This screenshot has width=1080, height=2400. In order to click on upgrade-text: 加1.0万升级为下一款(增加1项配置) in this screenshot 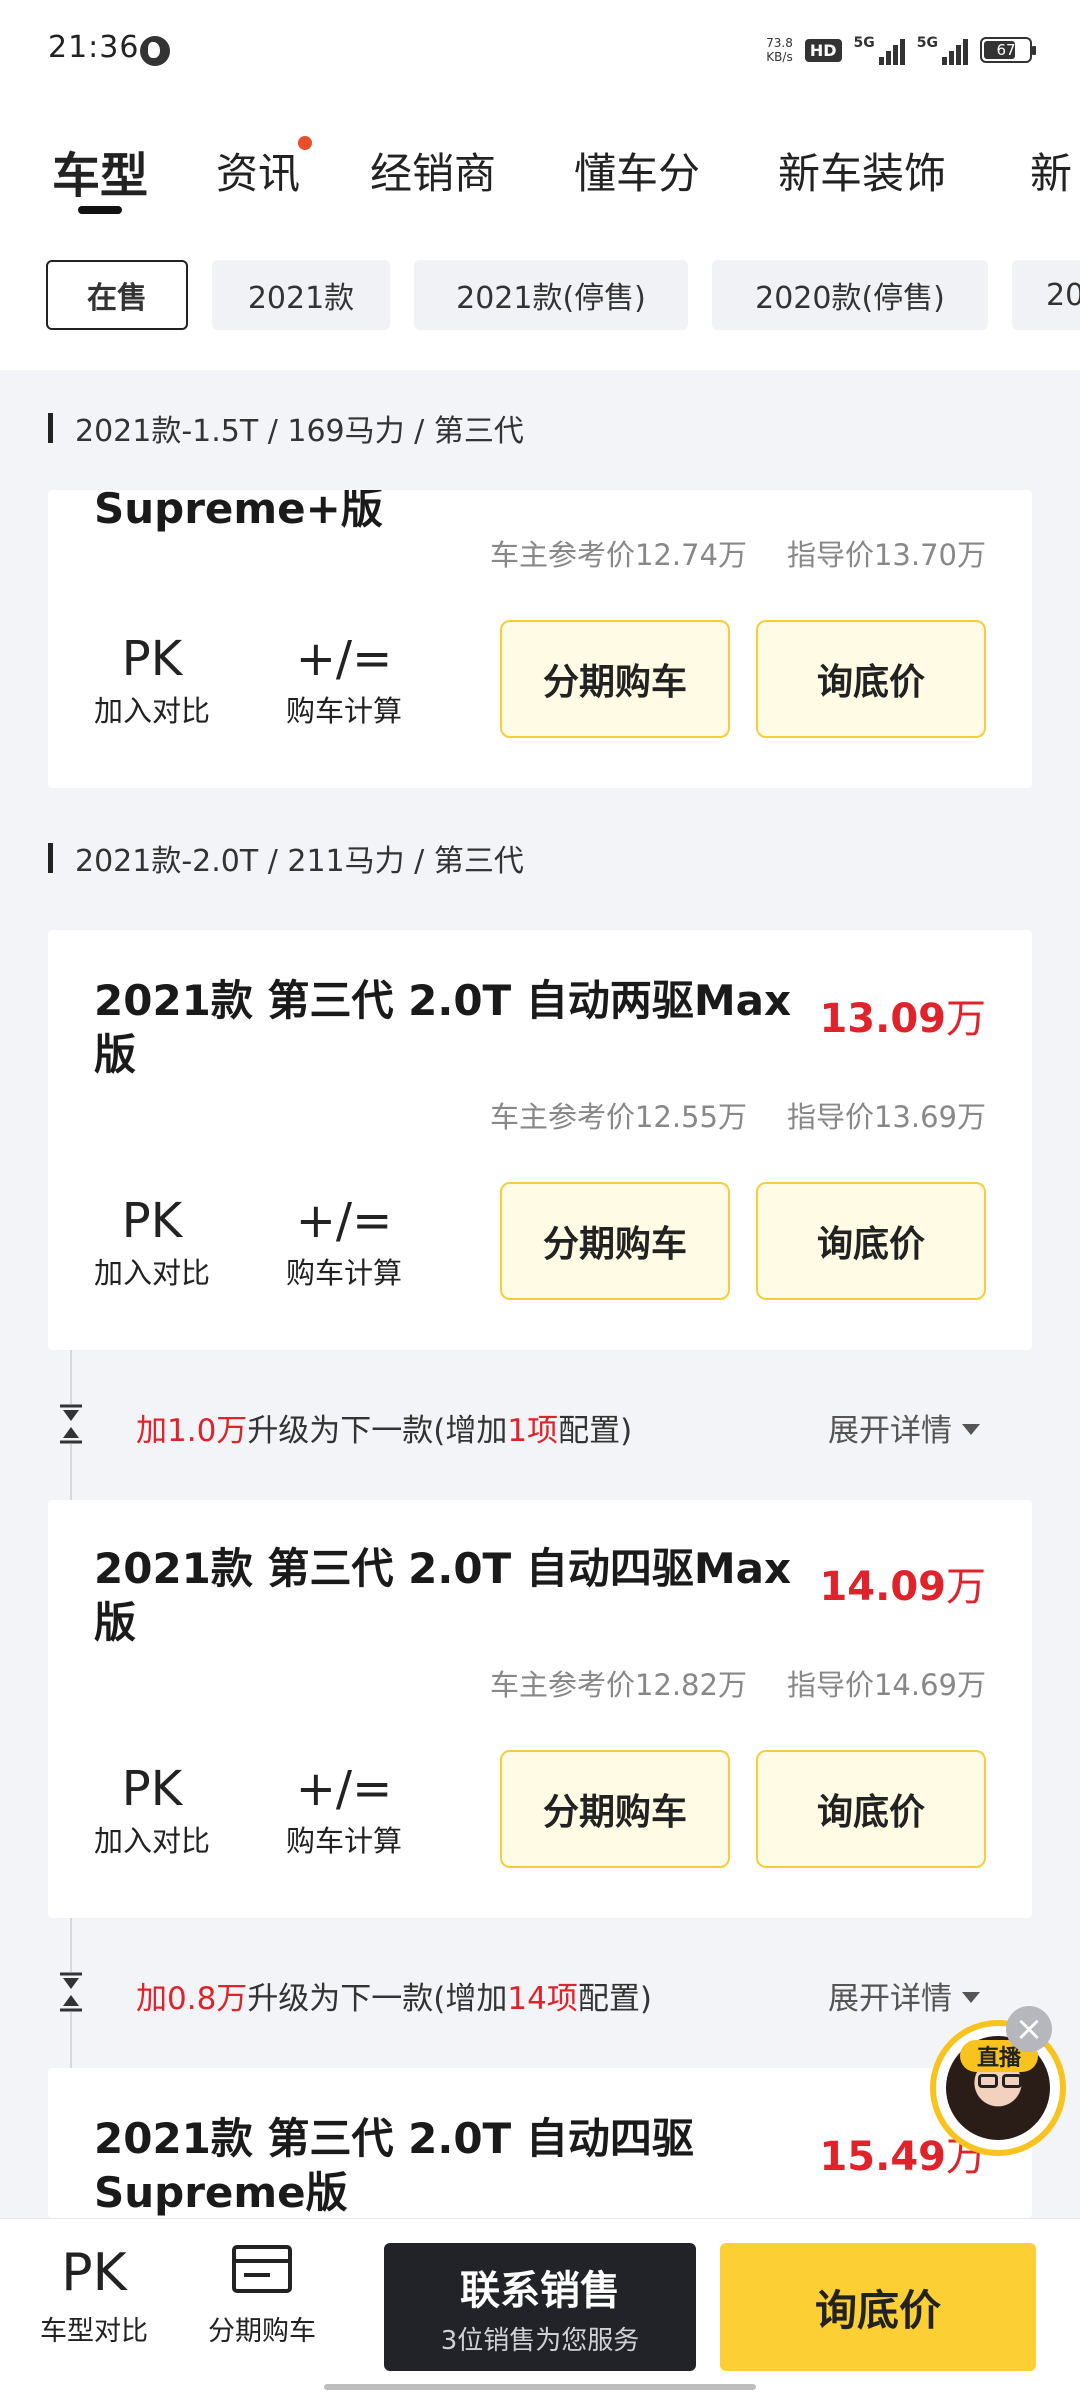, I will do `click(384, 1431)`.